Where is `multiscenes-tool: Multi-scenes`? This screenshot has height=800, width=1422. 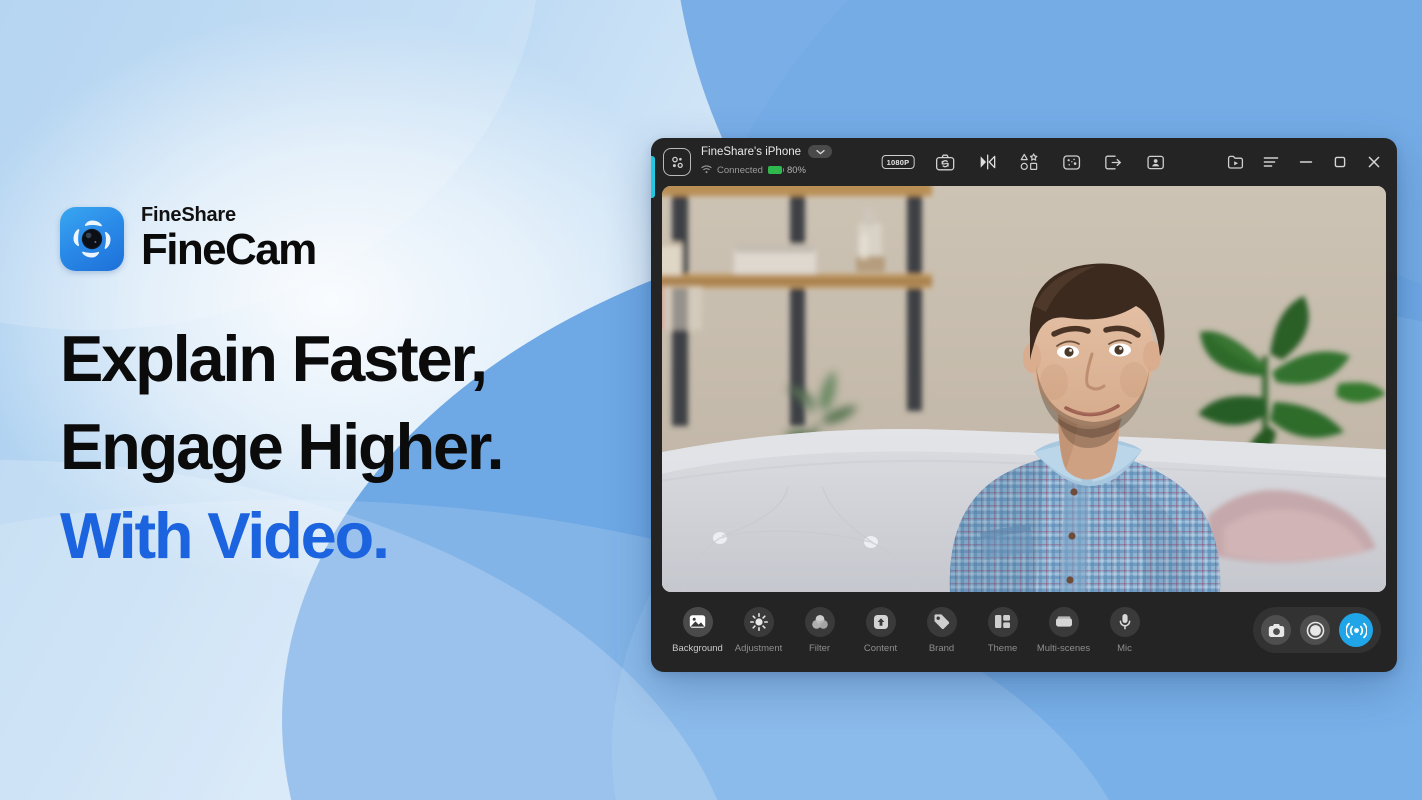
multiscenes-tool: Multi-scenes is located at coordinates (1063, 630).